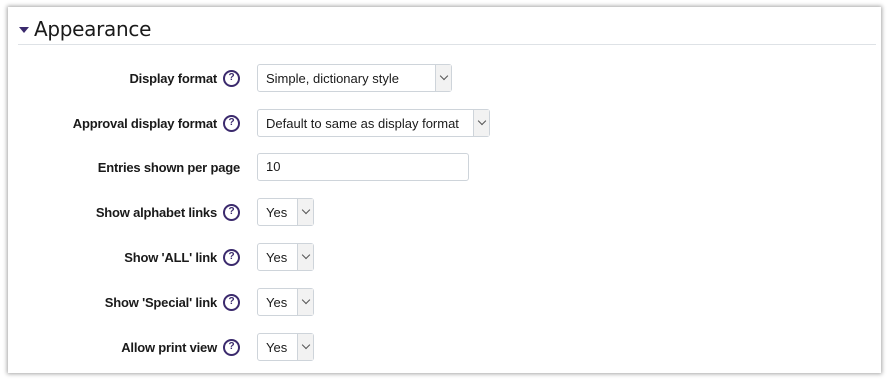 The width and height of the screenshot is (890, 382). What do you see at coordinates (363, 167) in the screenshot?
I see `entries-per-page-input` at bounding box center [363, 167].